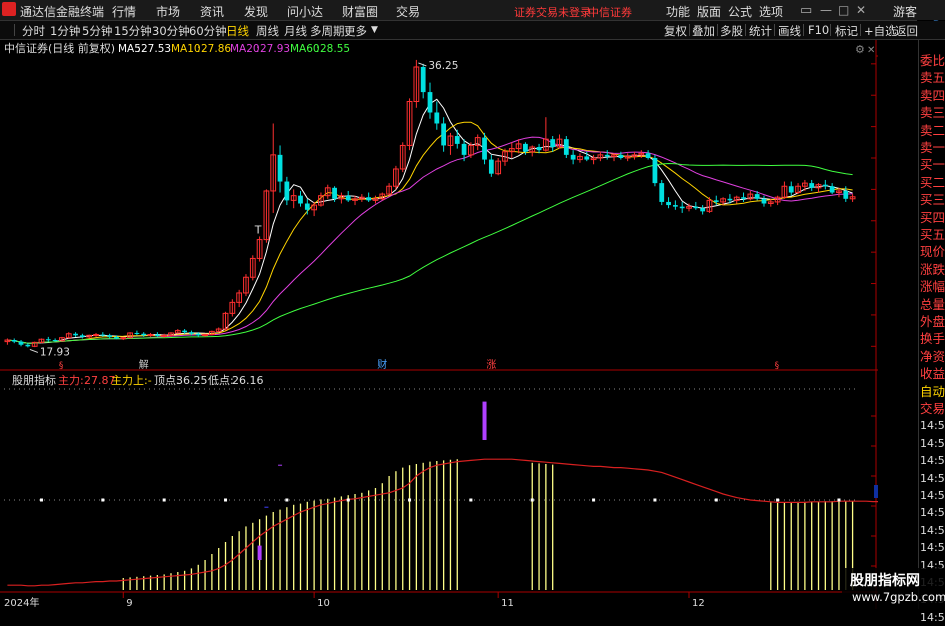 This screenshot has width=945, height=626. Describe the element at coordinates (675, 31) in the screenshot. I see `toolbar-rights-adjust: 复权` at that location.